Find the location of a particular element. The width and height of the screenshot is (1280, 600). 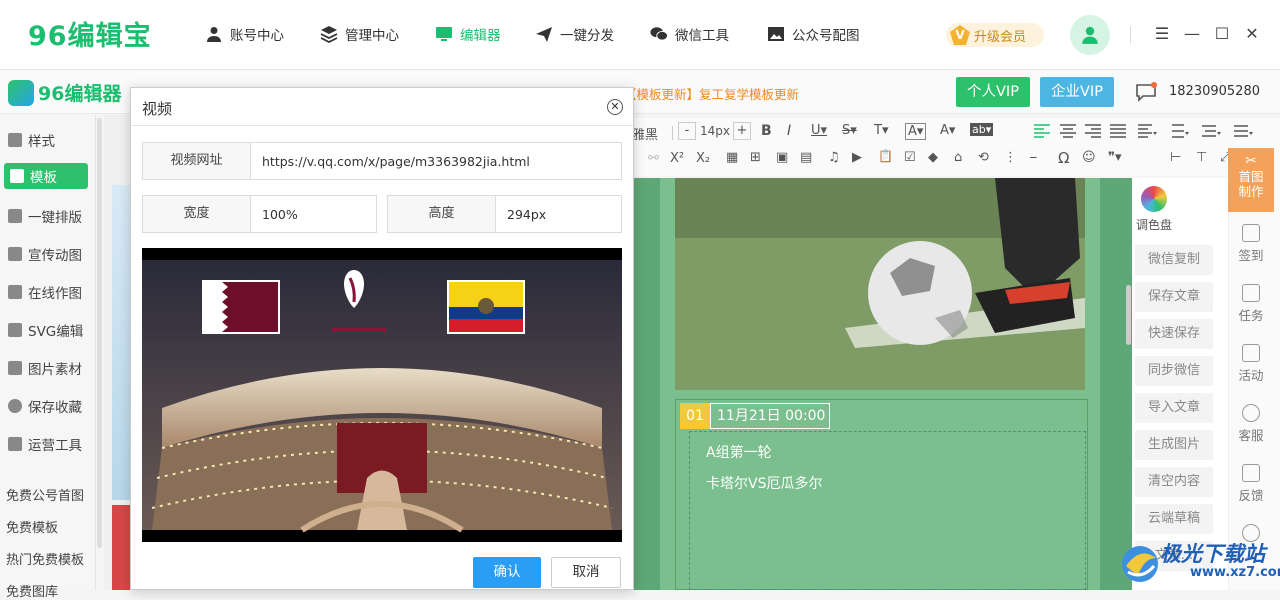

sidebar-item-favorites: 保存收藏 is located at coordinates (45, 406).